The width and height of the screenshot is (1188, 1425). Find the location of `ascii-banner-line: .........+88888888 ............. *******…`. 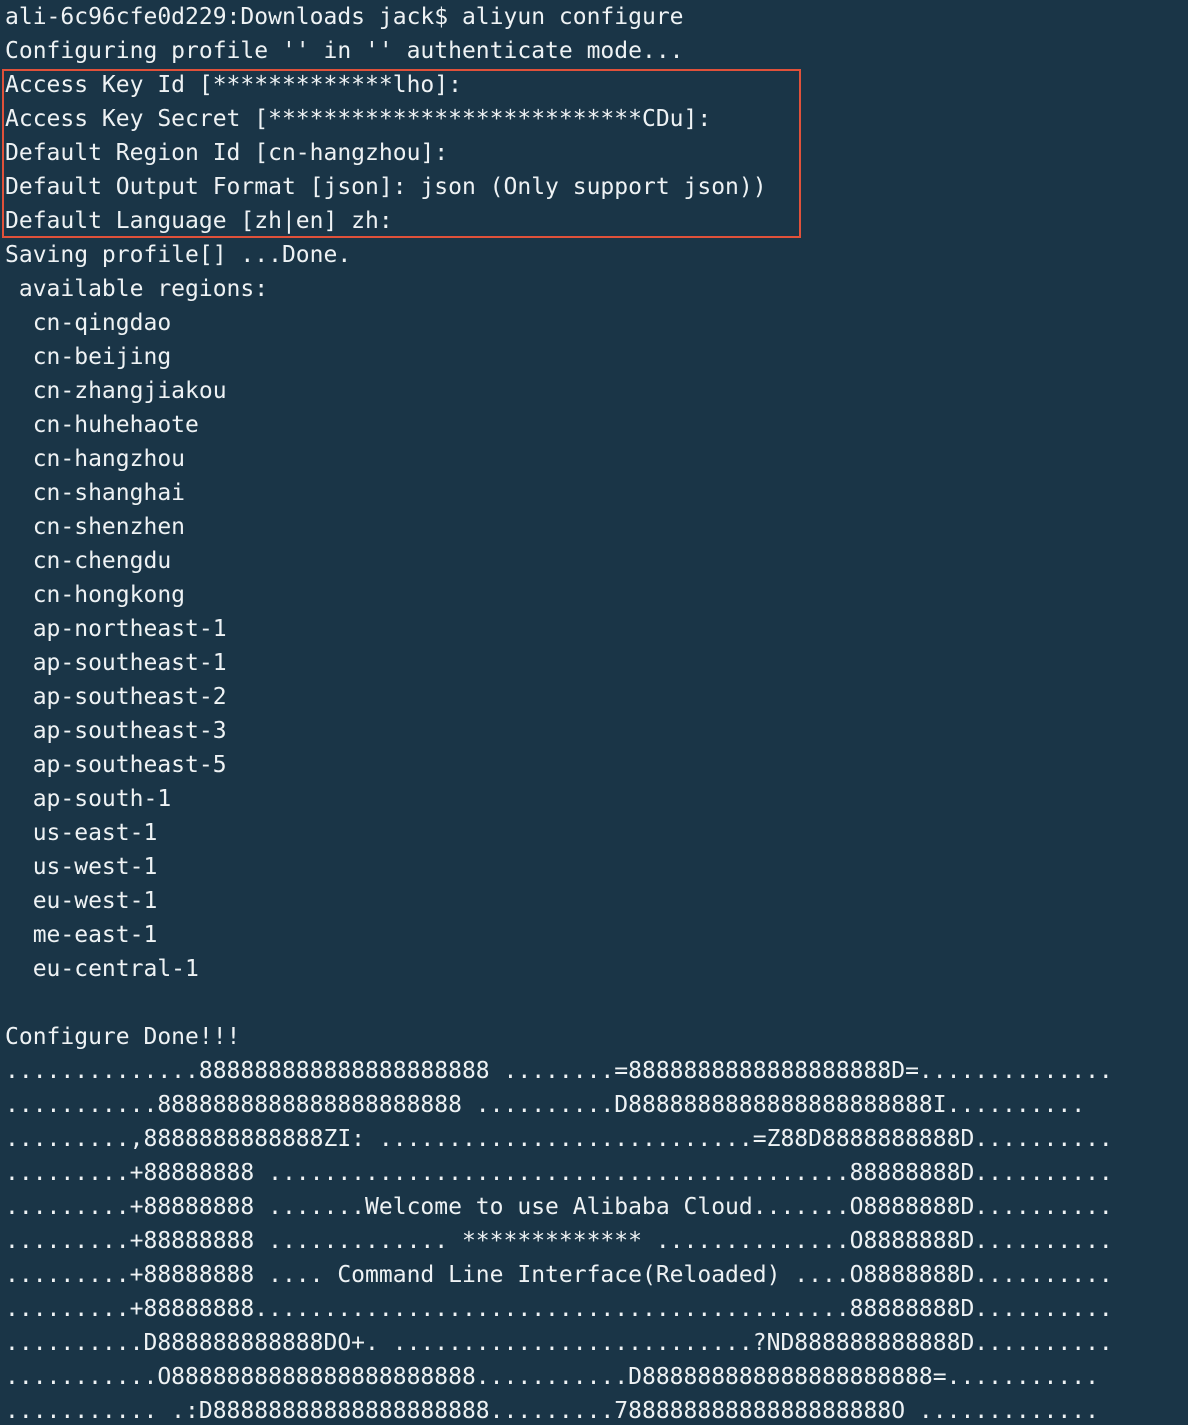

ascii-banner-line: .........+88888888 ............. *******… is located at coordinates (559, 1241).